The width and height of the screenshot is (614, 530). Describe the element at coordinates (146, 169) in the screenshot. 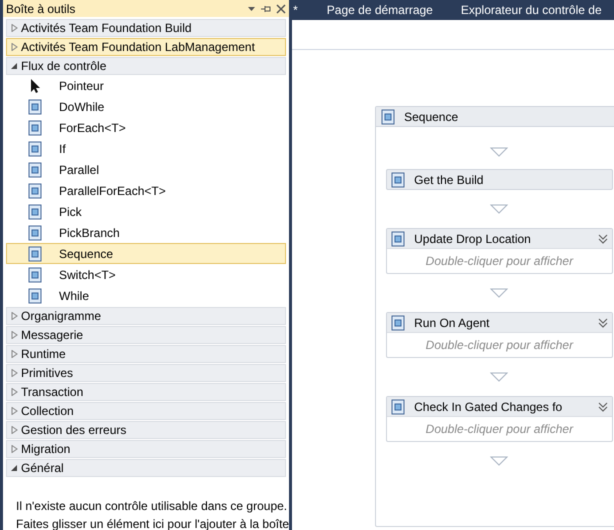

I see `toolbox-item: Parallel` at that location.